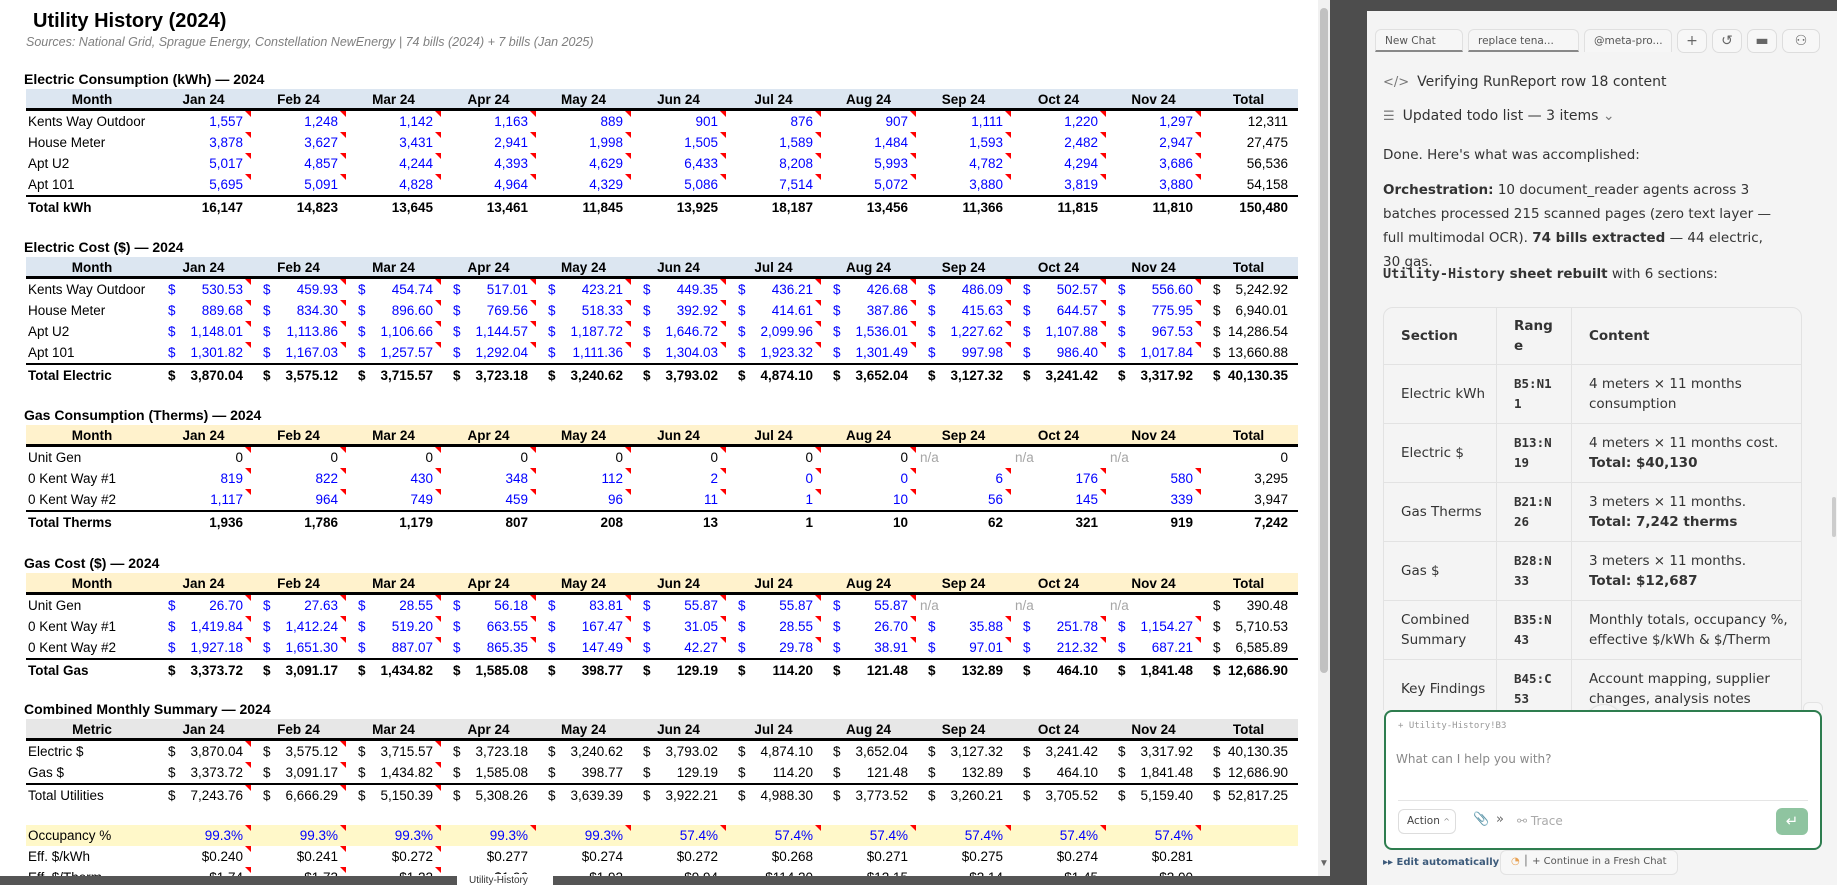 The image size is (1837, 885). Describe the element at coordinates (298, 626) in the screenshot. I see `cell: $1,412.24` at that location.